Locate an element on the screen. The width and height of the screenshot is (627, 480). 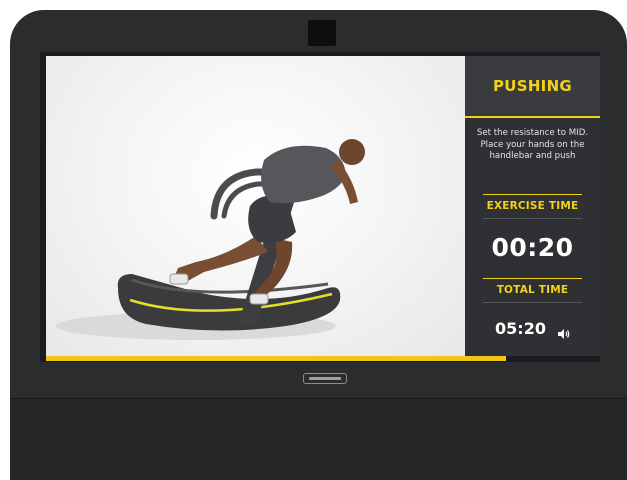
volume-icon is located at coordinates (563, 331).